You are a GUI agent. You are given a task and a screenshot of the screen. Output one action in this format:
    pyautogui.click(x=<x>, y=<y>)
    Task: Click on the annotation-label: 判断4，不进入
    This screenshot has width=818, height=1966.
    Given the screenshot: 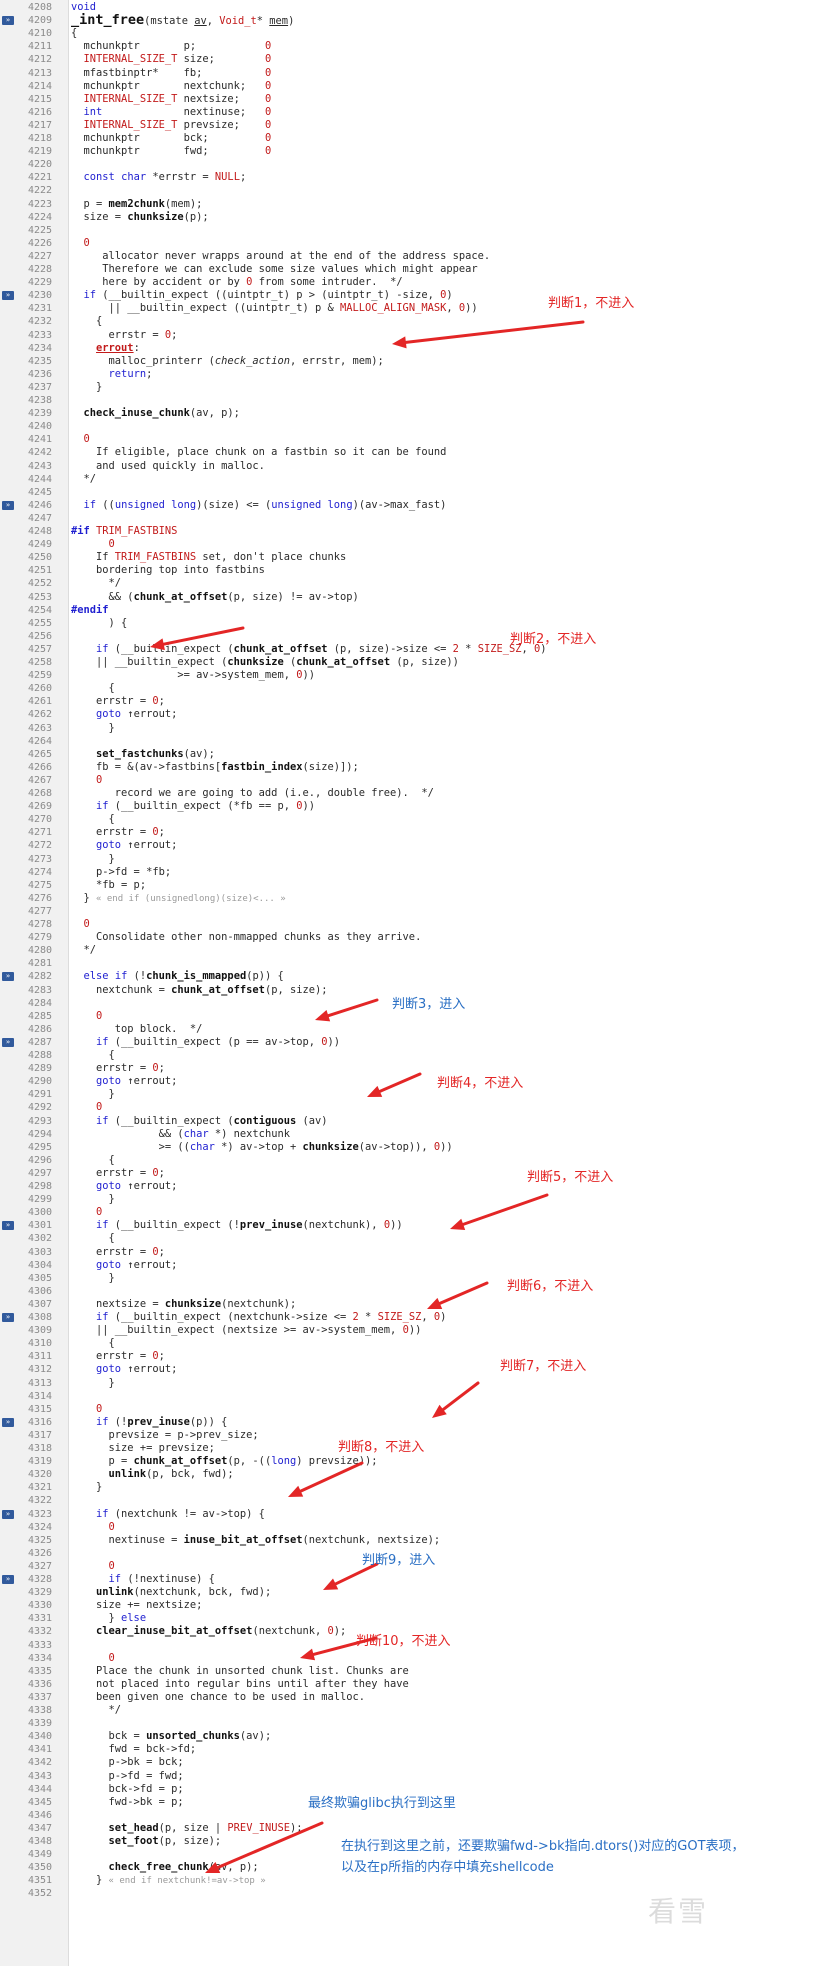 What is the action you would take?
    pyautogui.click(x=480, y=1083)
    